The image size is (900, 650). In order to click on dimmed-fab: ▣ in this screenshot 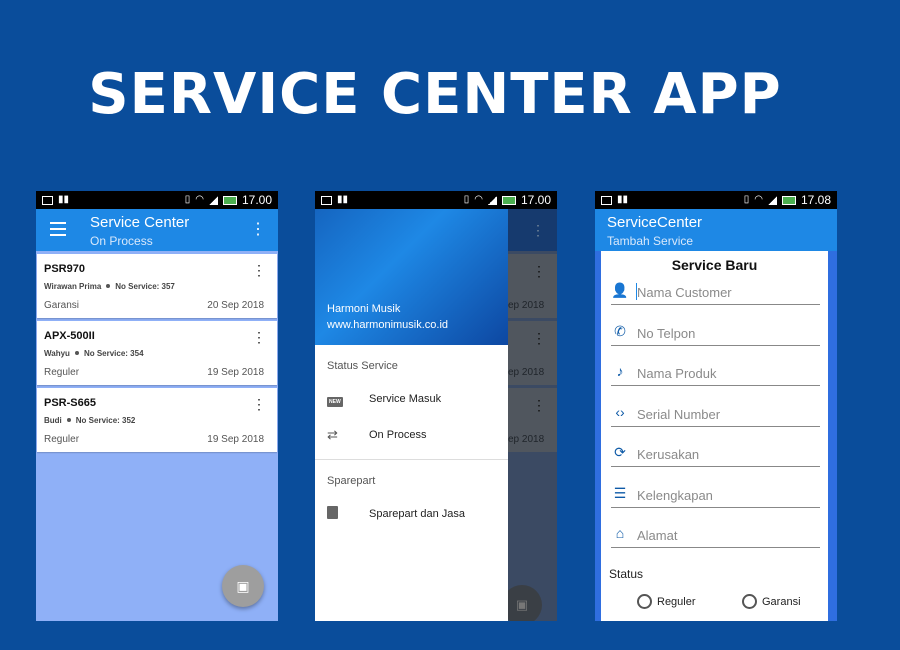, I will do `click(522, 603)`.